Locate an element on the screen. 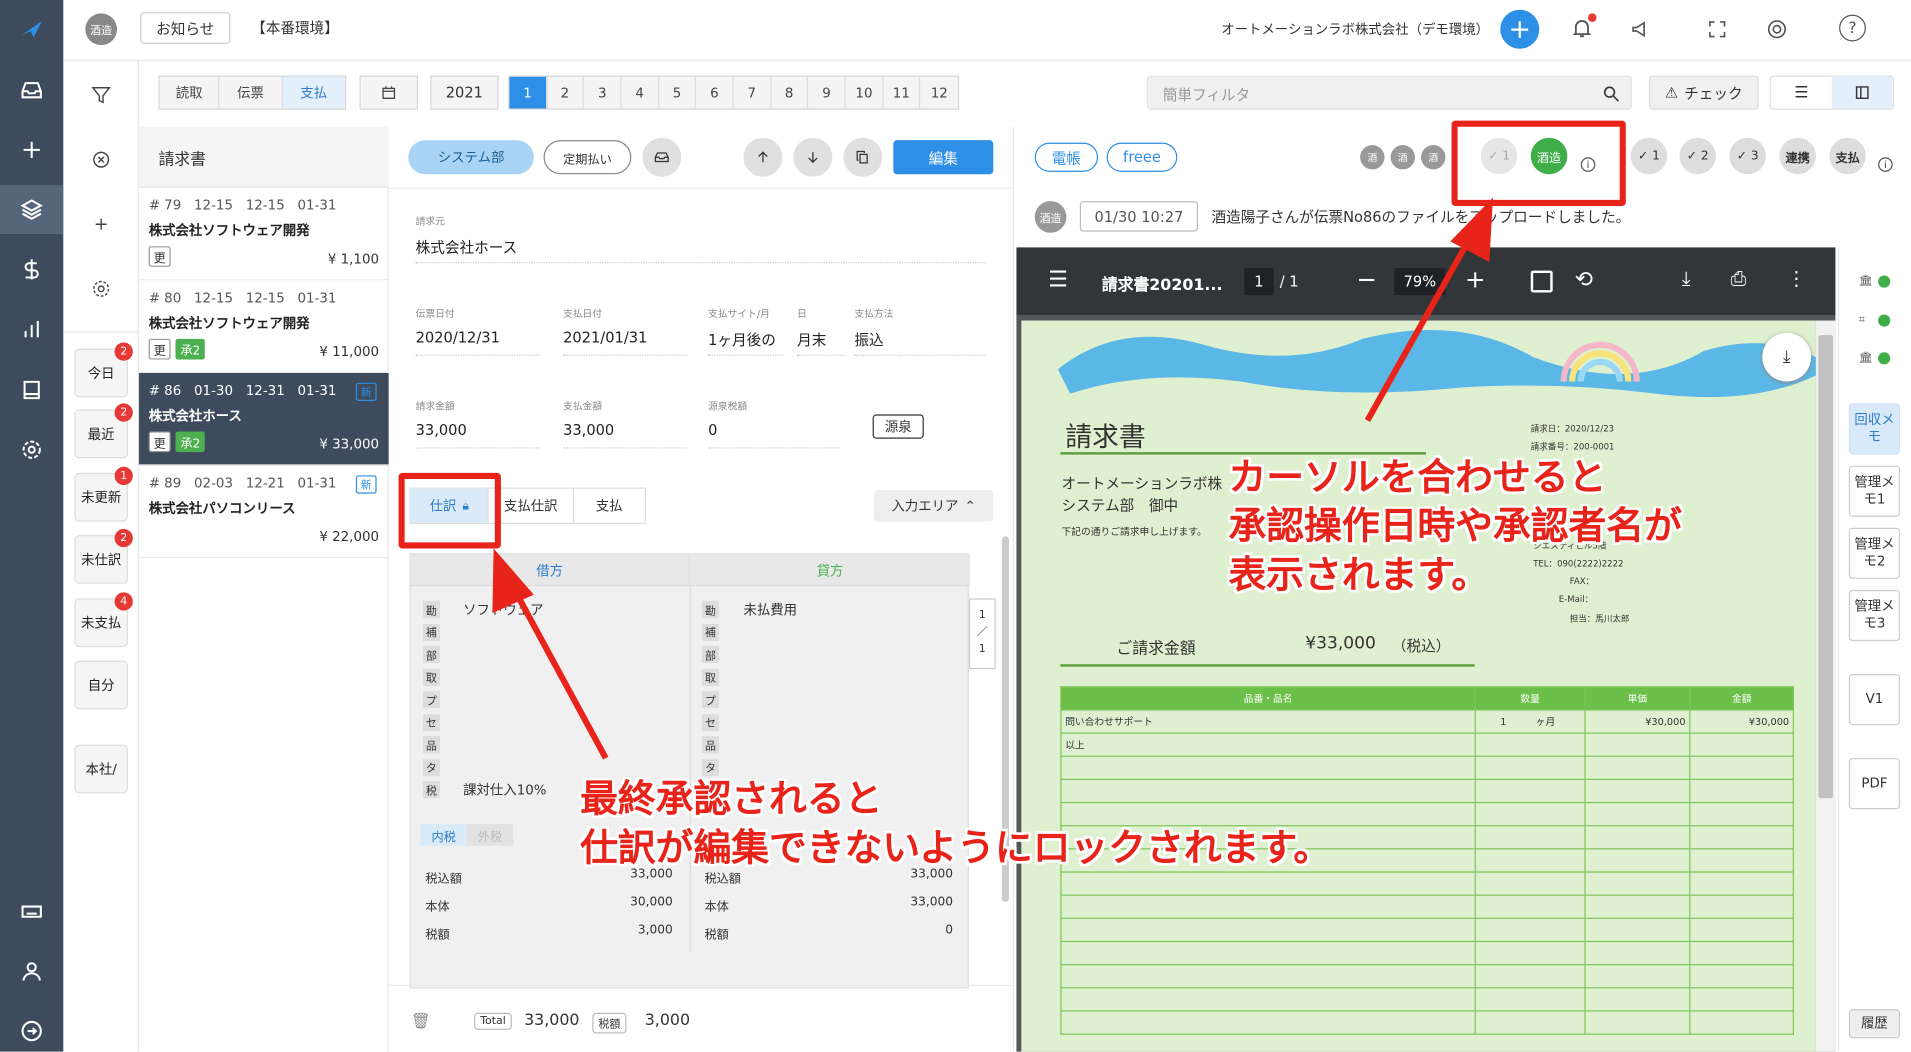  annotation-1-line-2: 承認操作日時や承認者名が is located at coordinates (1455, 526).